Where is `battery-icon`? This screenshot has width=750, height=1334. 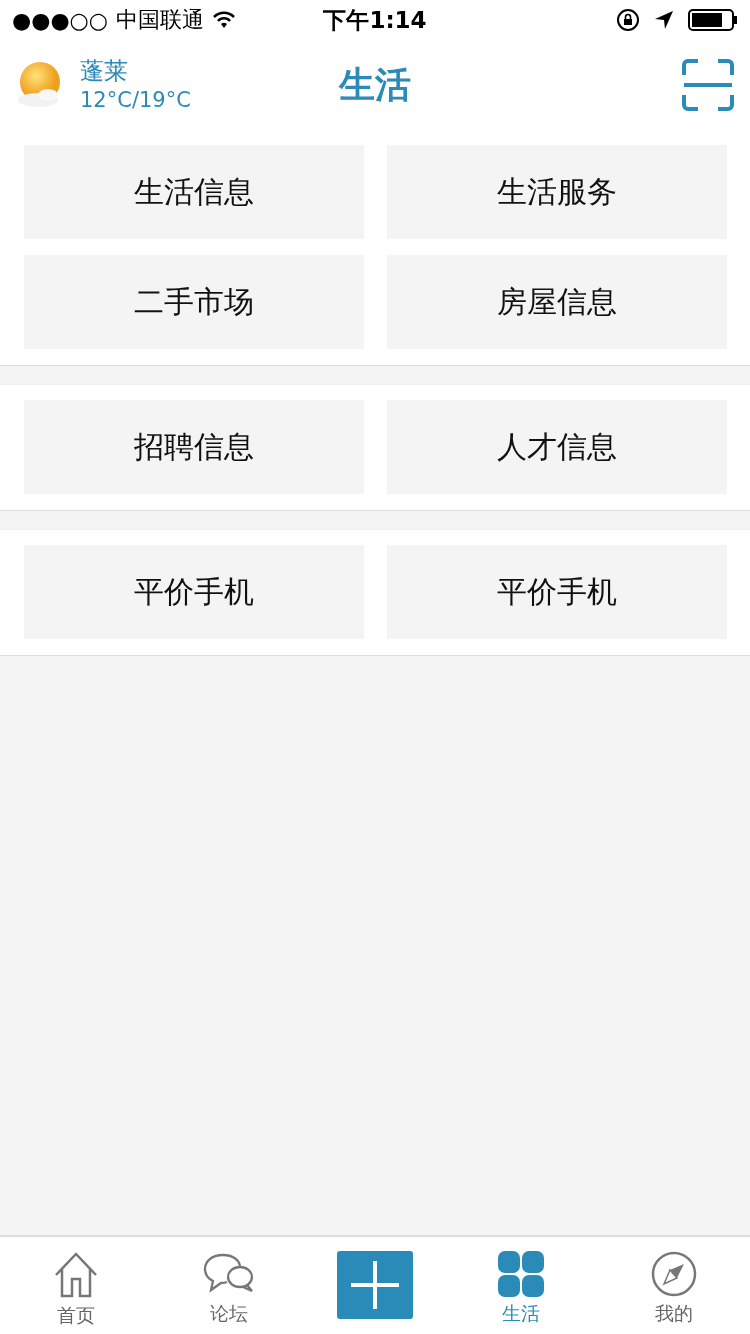 battery-icon is located at coordinates (713, 20).